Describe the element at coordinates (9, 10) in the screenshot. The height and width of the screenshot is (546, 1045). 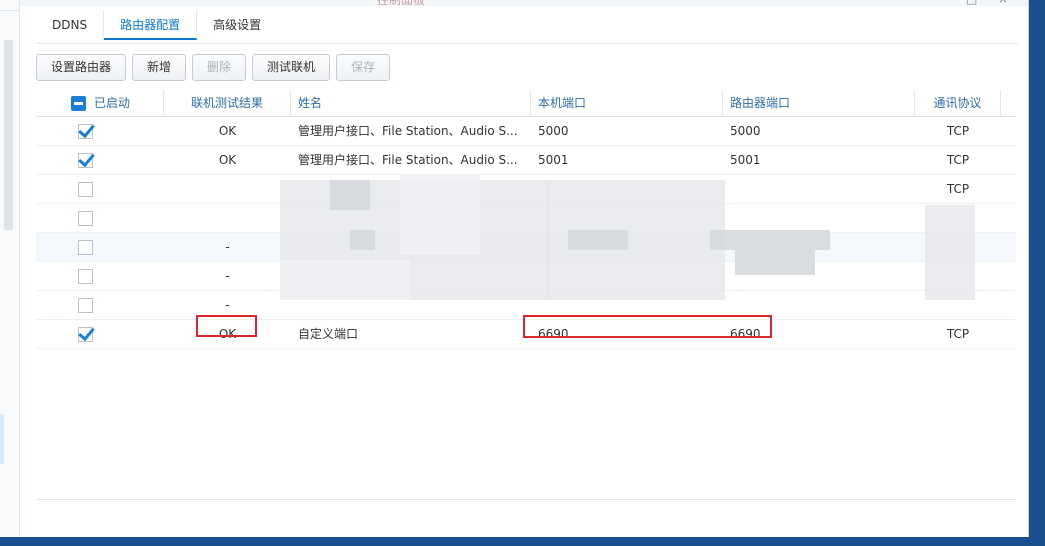
I see `left-pane-divider` at that location.